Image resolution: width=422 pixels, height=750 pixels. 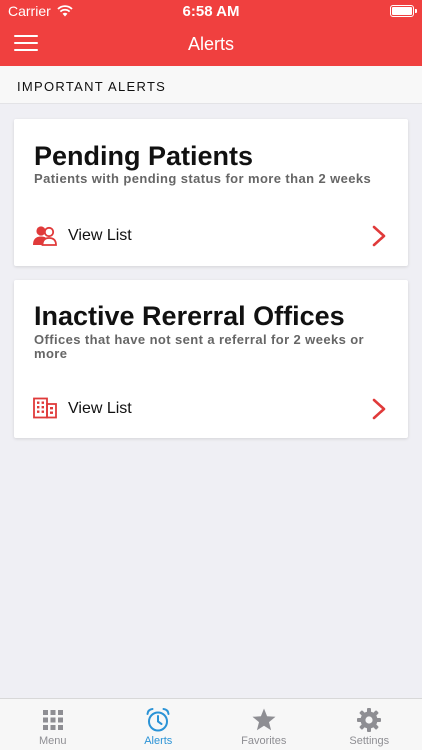 What do you see at coordinates (264, 719) in the screenshot?
I see `star-icon` at bounding box center [264, 719].